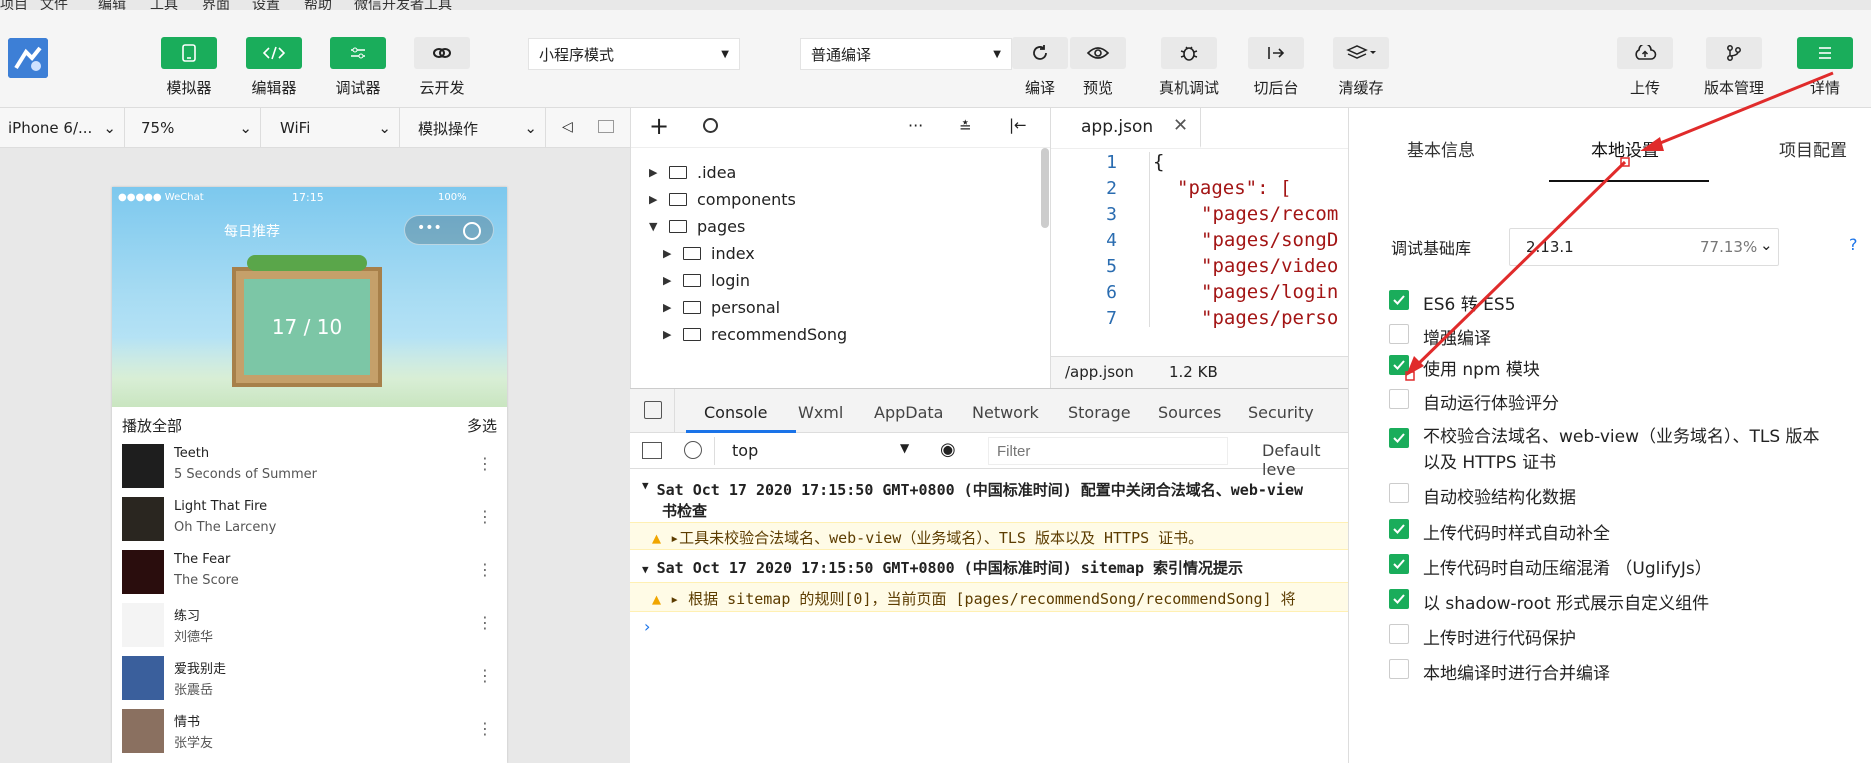 Image resolution: width=1871 pixels, height=763 pixels. What do you see at coordinates (112, 5) in the screenshot?
I see `menu-edit: 编辑` at bounding box center [112, 5].